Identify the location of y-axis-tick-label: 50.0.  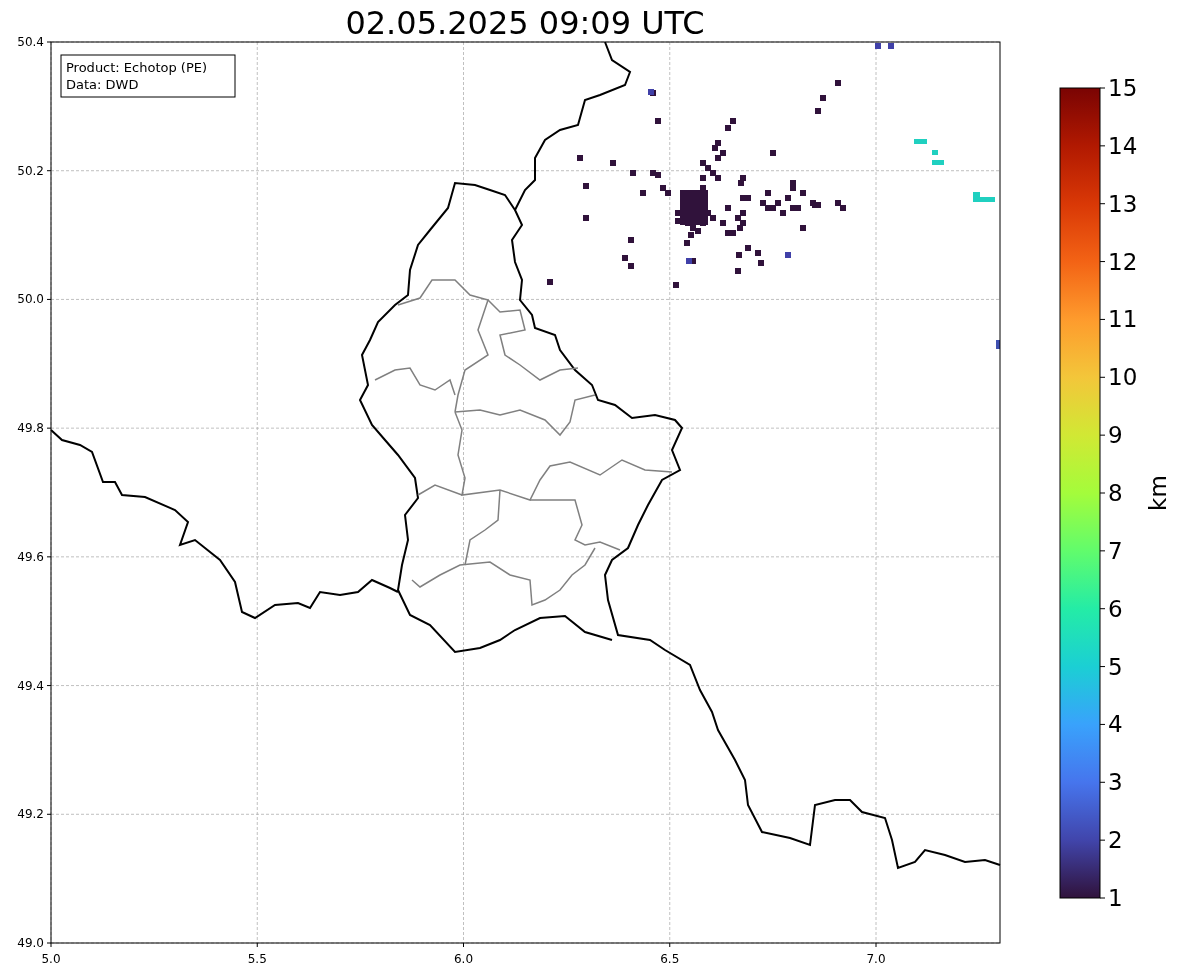
(30, 299).